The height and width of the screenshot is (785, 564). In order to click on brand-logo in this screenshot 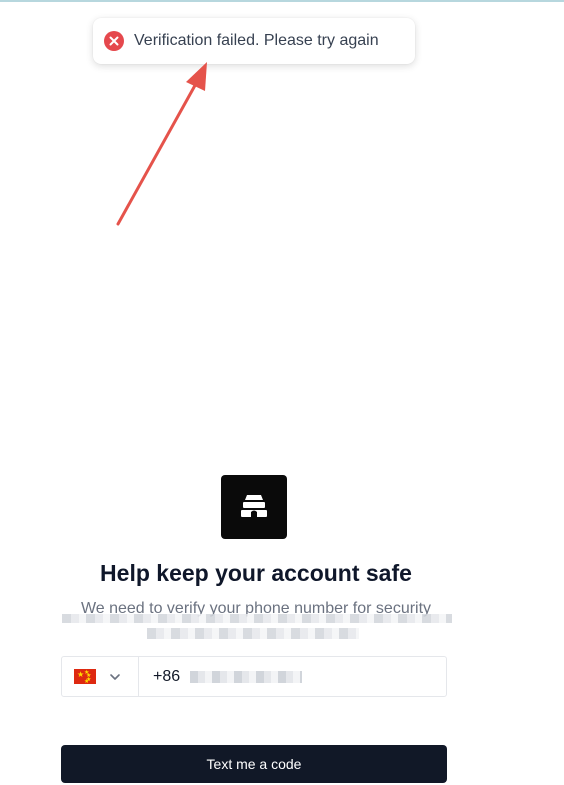, I will do `click(254, 507)`.